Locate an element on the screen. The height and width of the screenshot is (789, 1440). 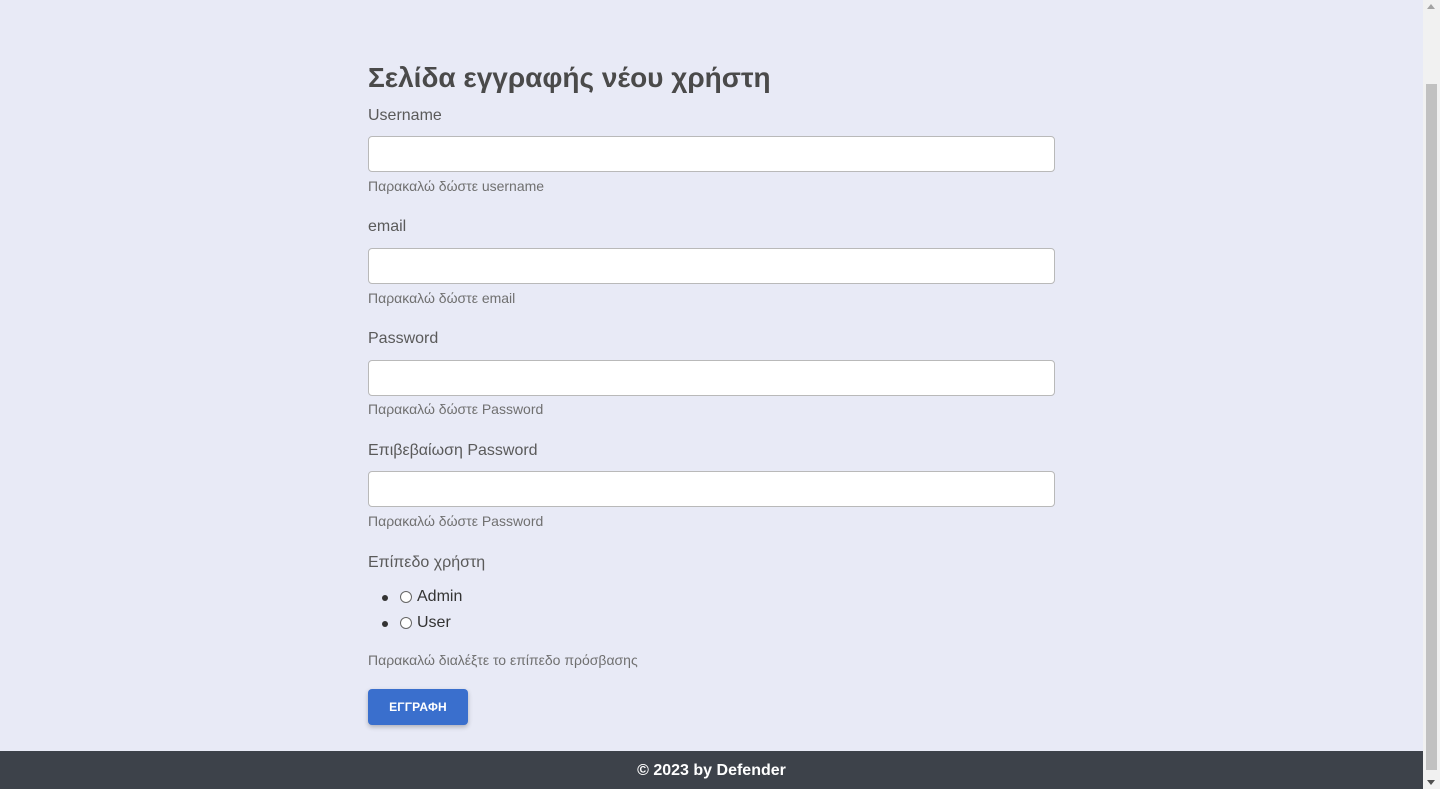
footer: © 2023 by Defender is located at coordinates (711, 770).